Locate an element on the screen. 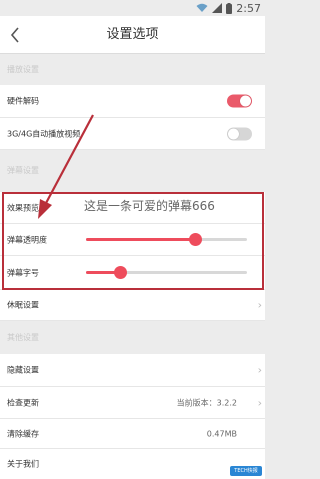 Image resolution: width=320 pixels, height=479 pixels. page-title: 设置选项 is located at coordinates (132, 34).